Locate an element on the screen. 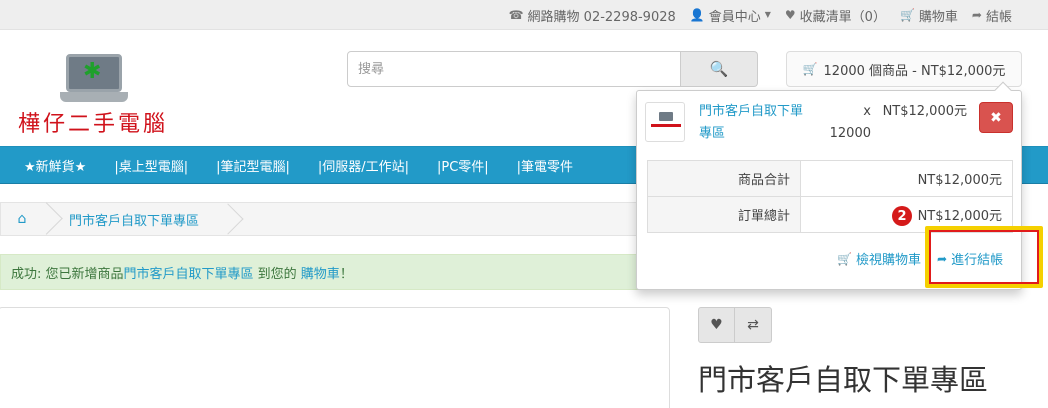 The height and width of the screenshot is (408, 1048). breadcrumb: ⌂ 門市客戶自取下單專區 is located at coordinates (340, 219).